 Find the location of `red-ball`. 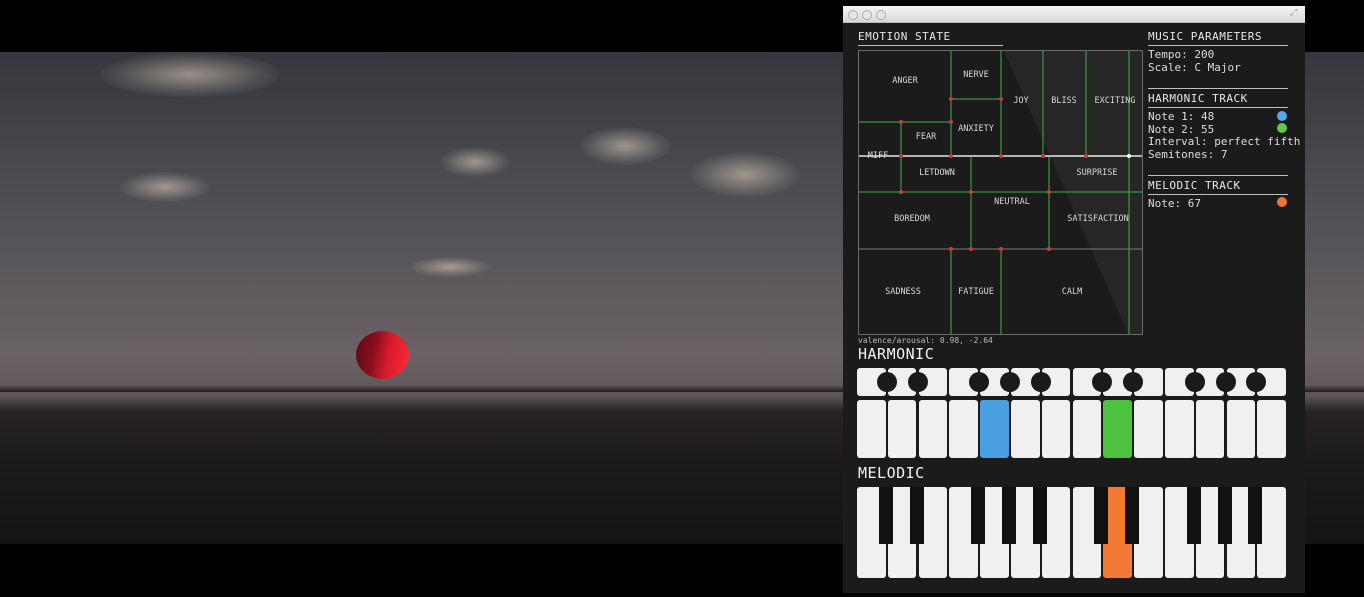

red-ball is located at coordinates (382, 355).